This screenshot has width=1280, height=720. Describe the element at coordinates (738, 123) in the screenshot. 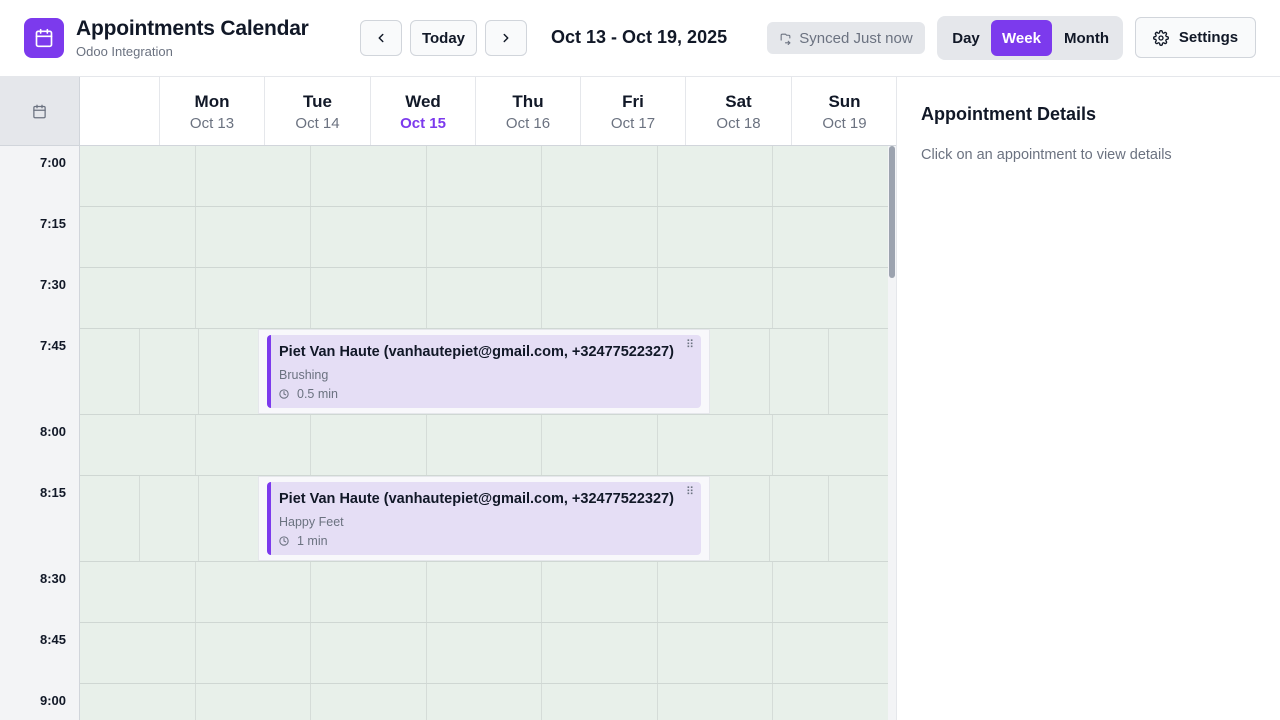

I see `day-date: Oct 18` at that location.